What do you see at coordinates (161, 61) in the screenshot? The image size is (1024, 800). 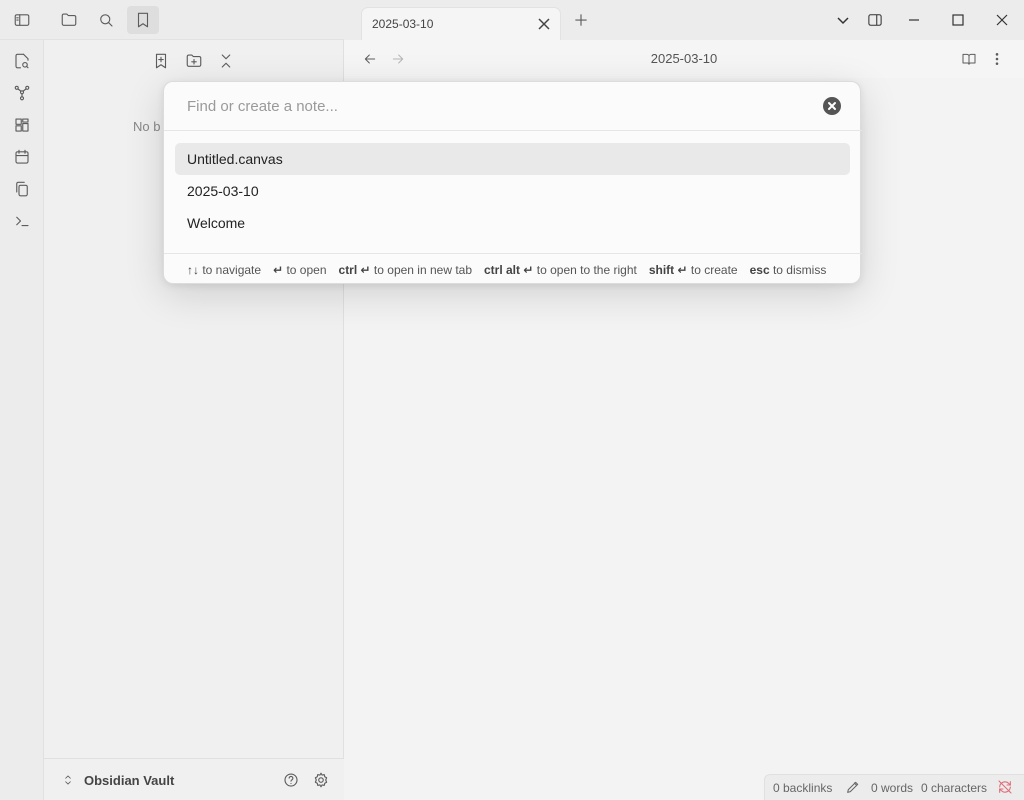 I see `bookmark-add-icon` at bounding box center [161, 61].